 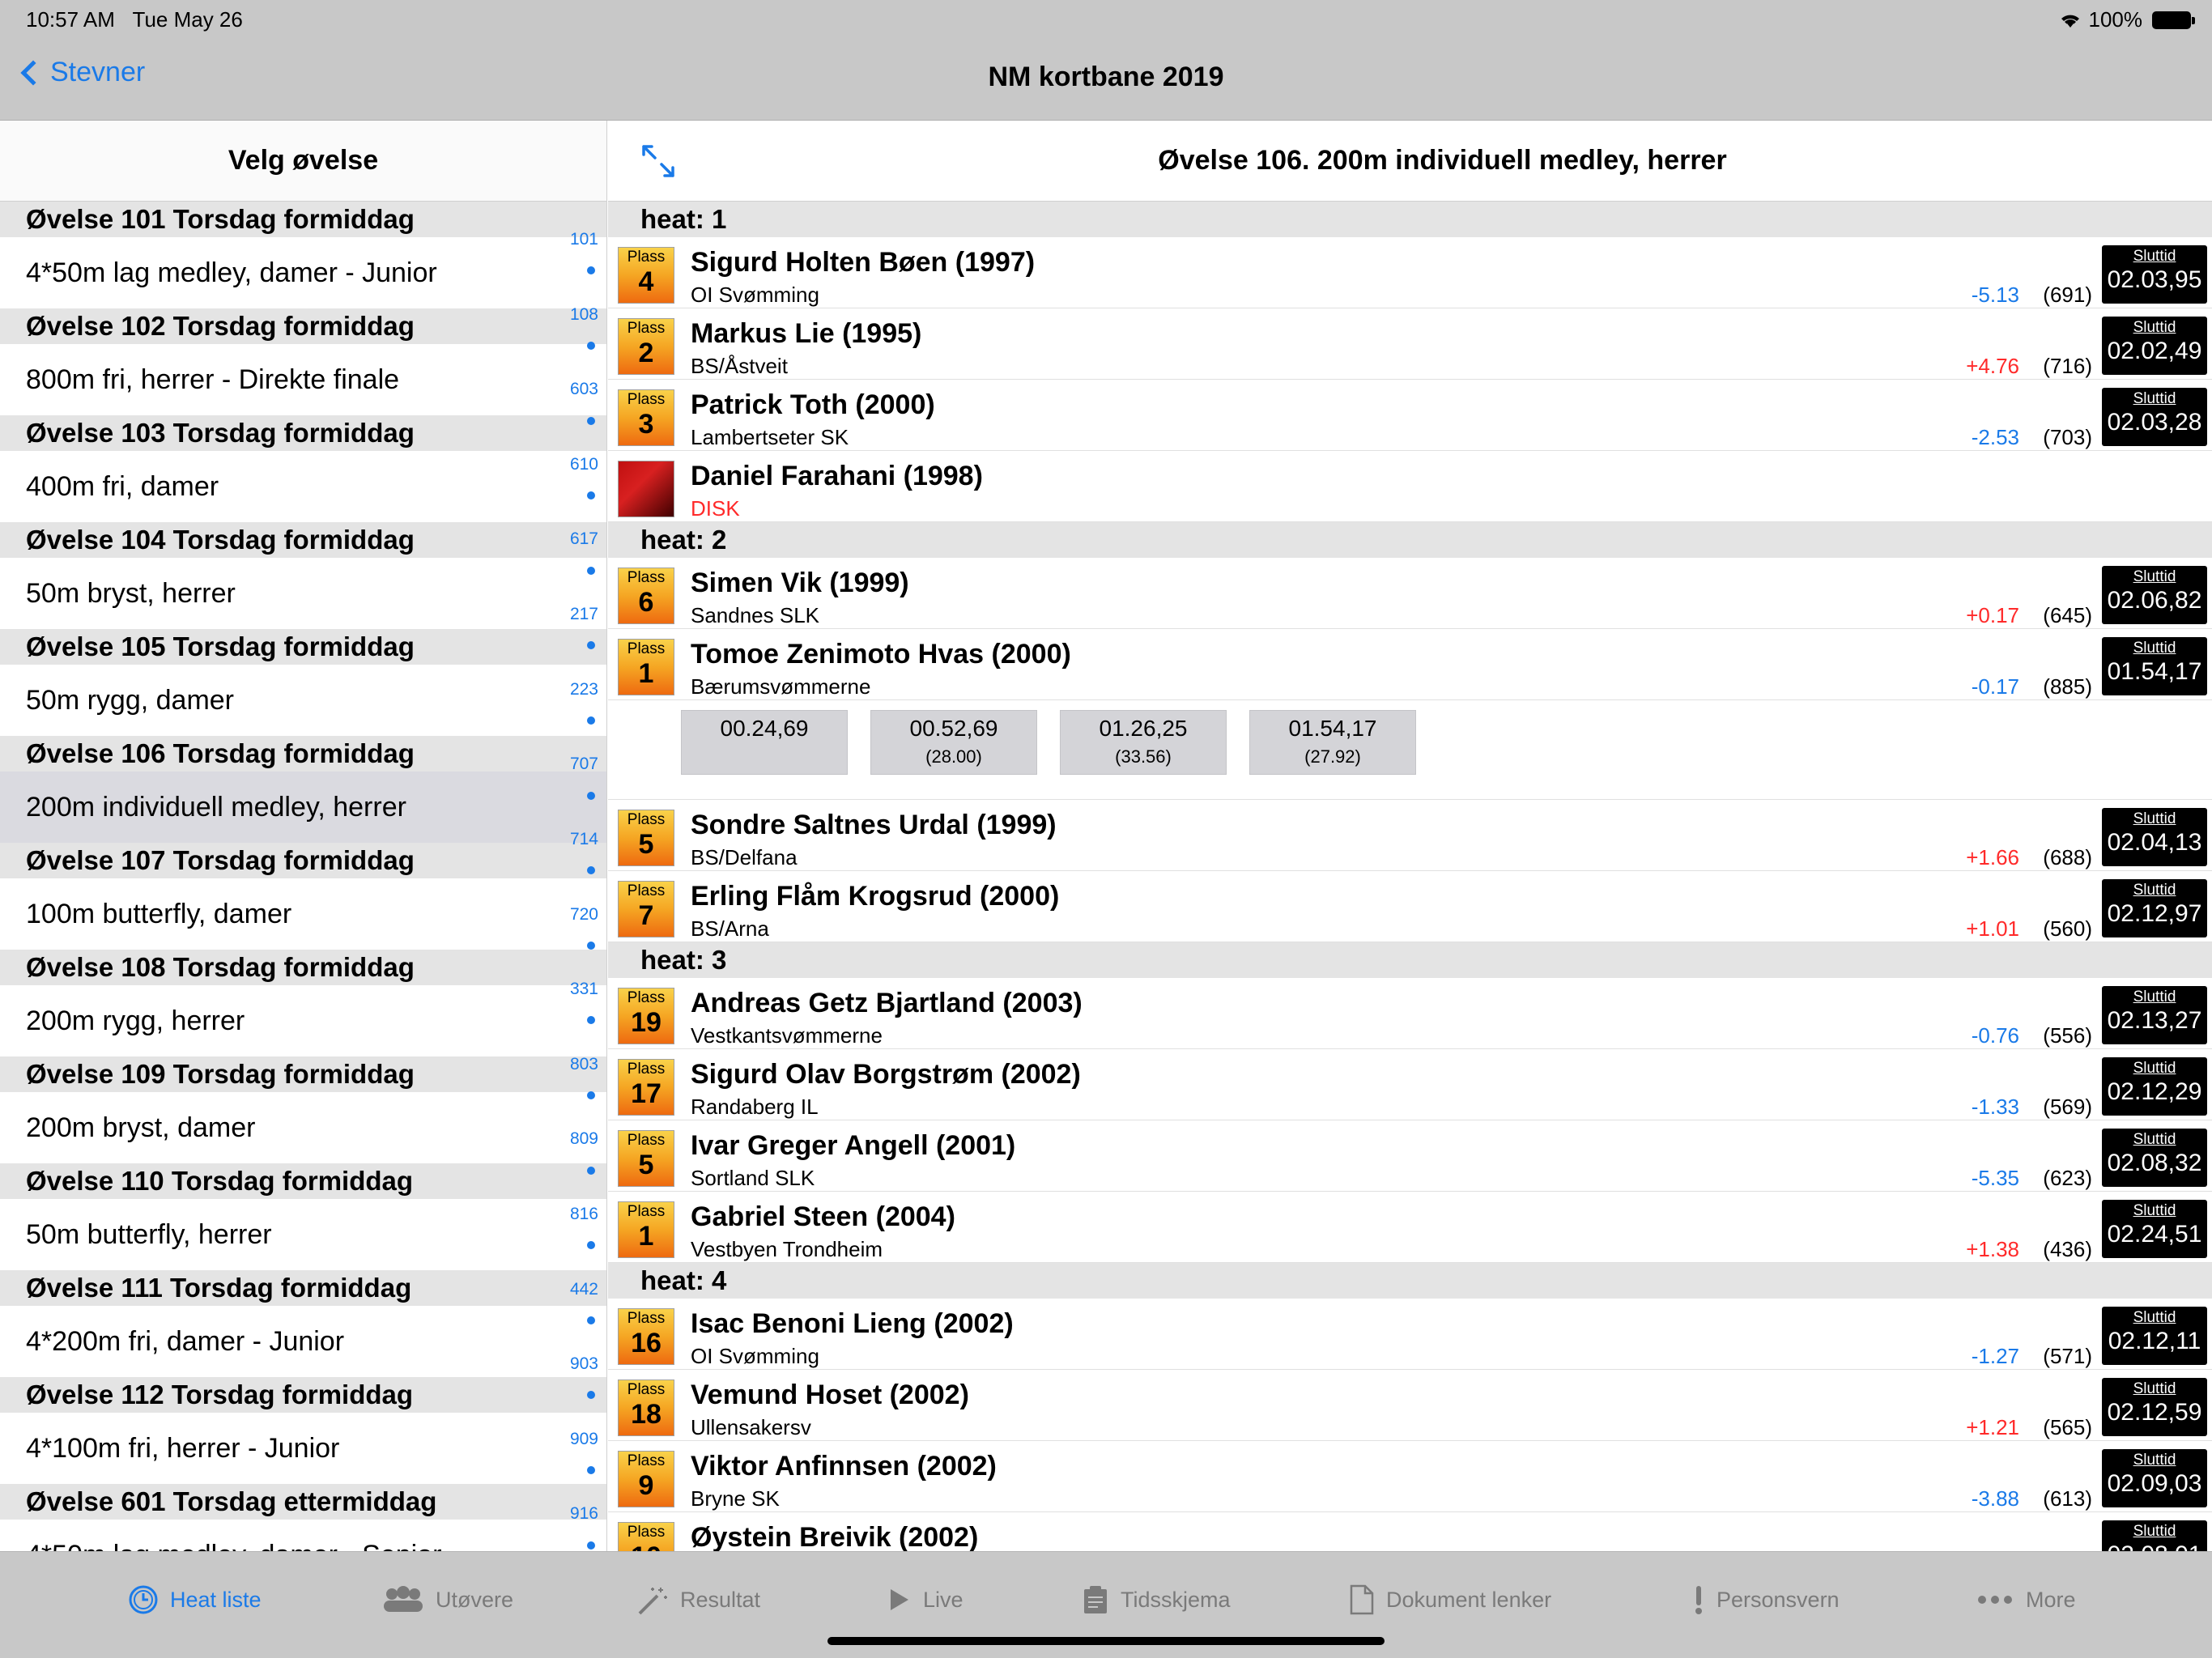 What do you see at coordinates (195, 1599) in the screenshot?
I see `tab-heat-liste: Heat liste` at bounding box center [195, 1599].